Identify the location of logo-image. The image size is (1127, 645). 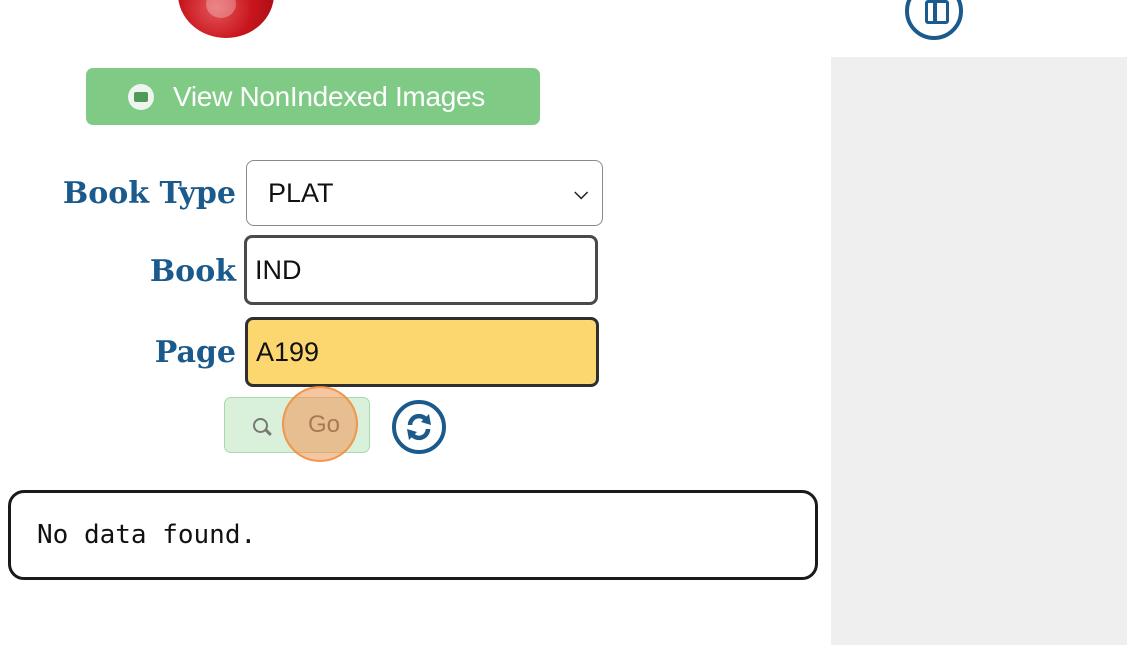
(226, 19).